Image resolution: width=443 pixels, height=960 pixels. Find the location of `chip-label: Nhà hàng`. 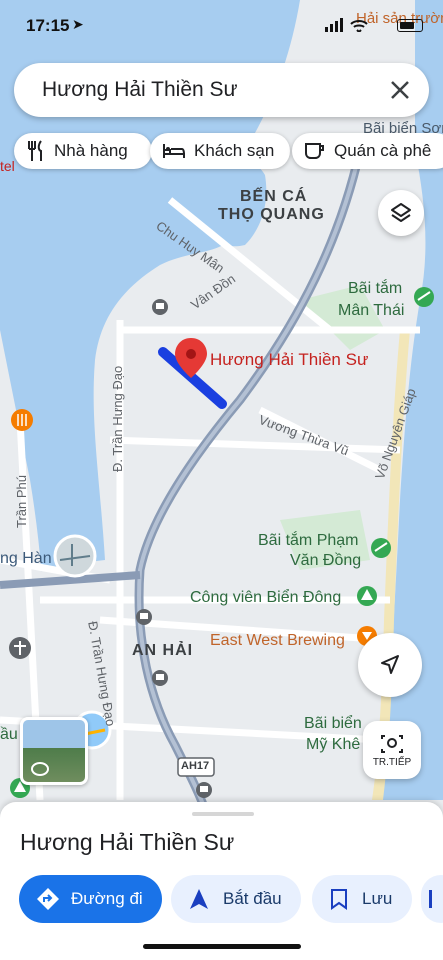

chip-label: Nhà hàng is located at coordinates (91, 150).